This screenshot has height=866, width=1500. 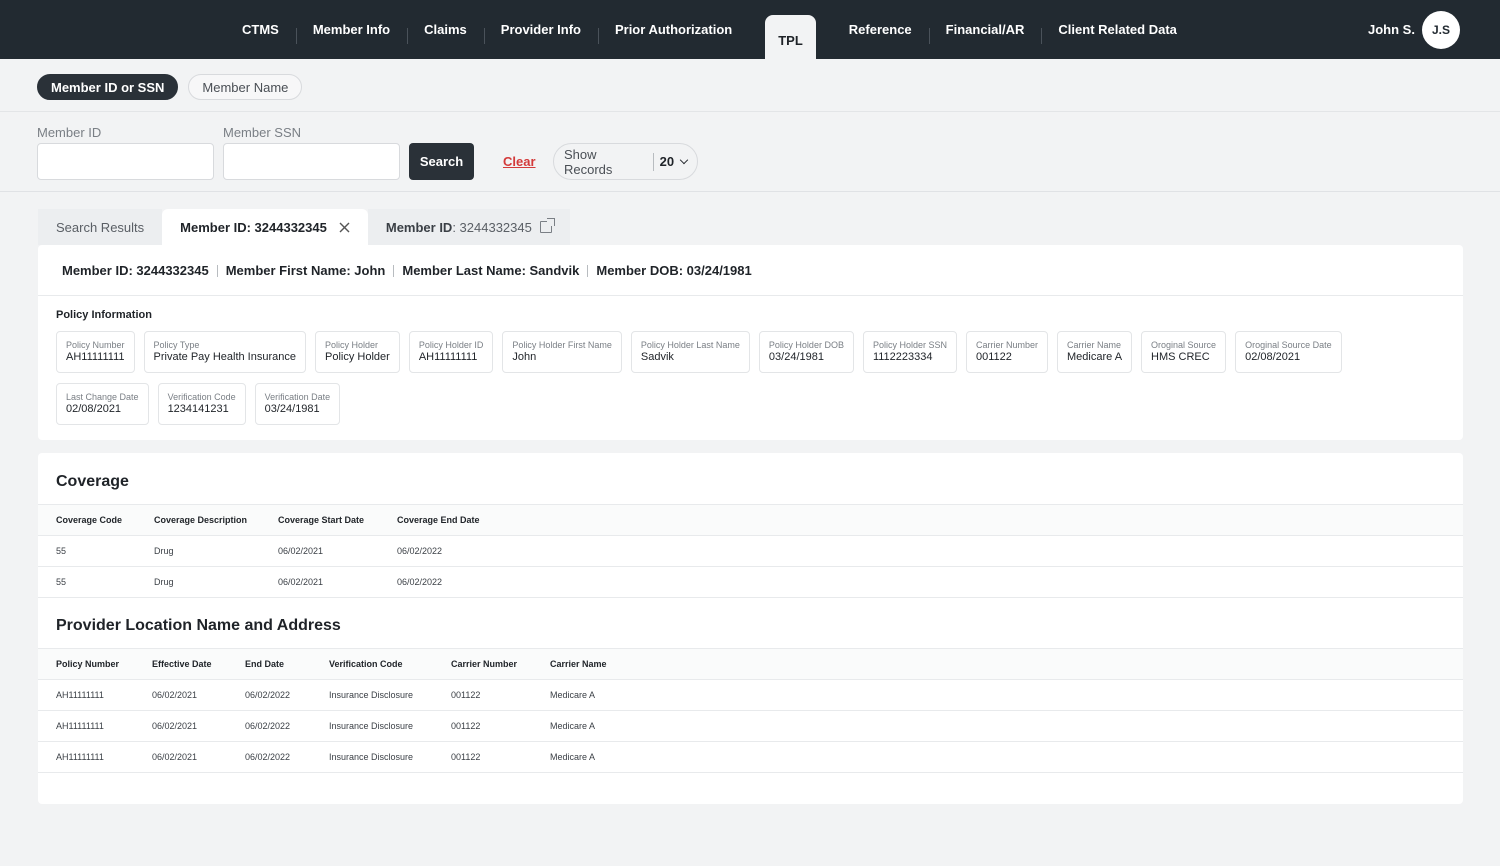 I want to click on policy-field-label: Policy Holder First Name, so click(x=562, y=345).